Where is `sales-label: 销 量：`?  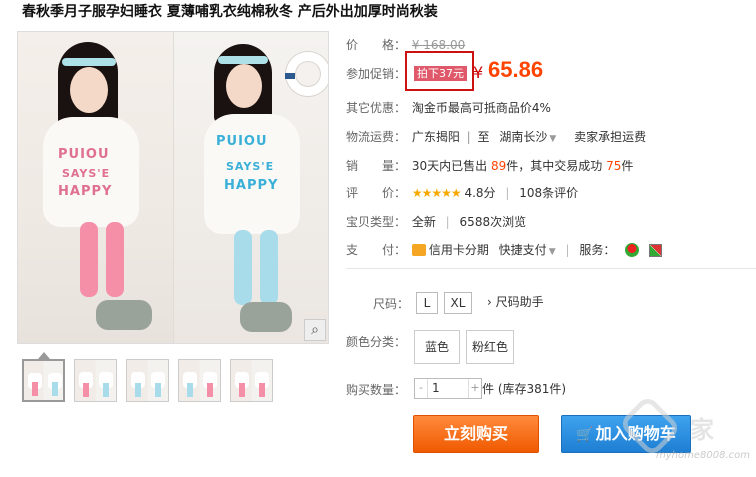
sales-label: 销 量： is located at coordinates (376, 166).